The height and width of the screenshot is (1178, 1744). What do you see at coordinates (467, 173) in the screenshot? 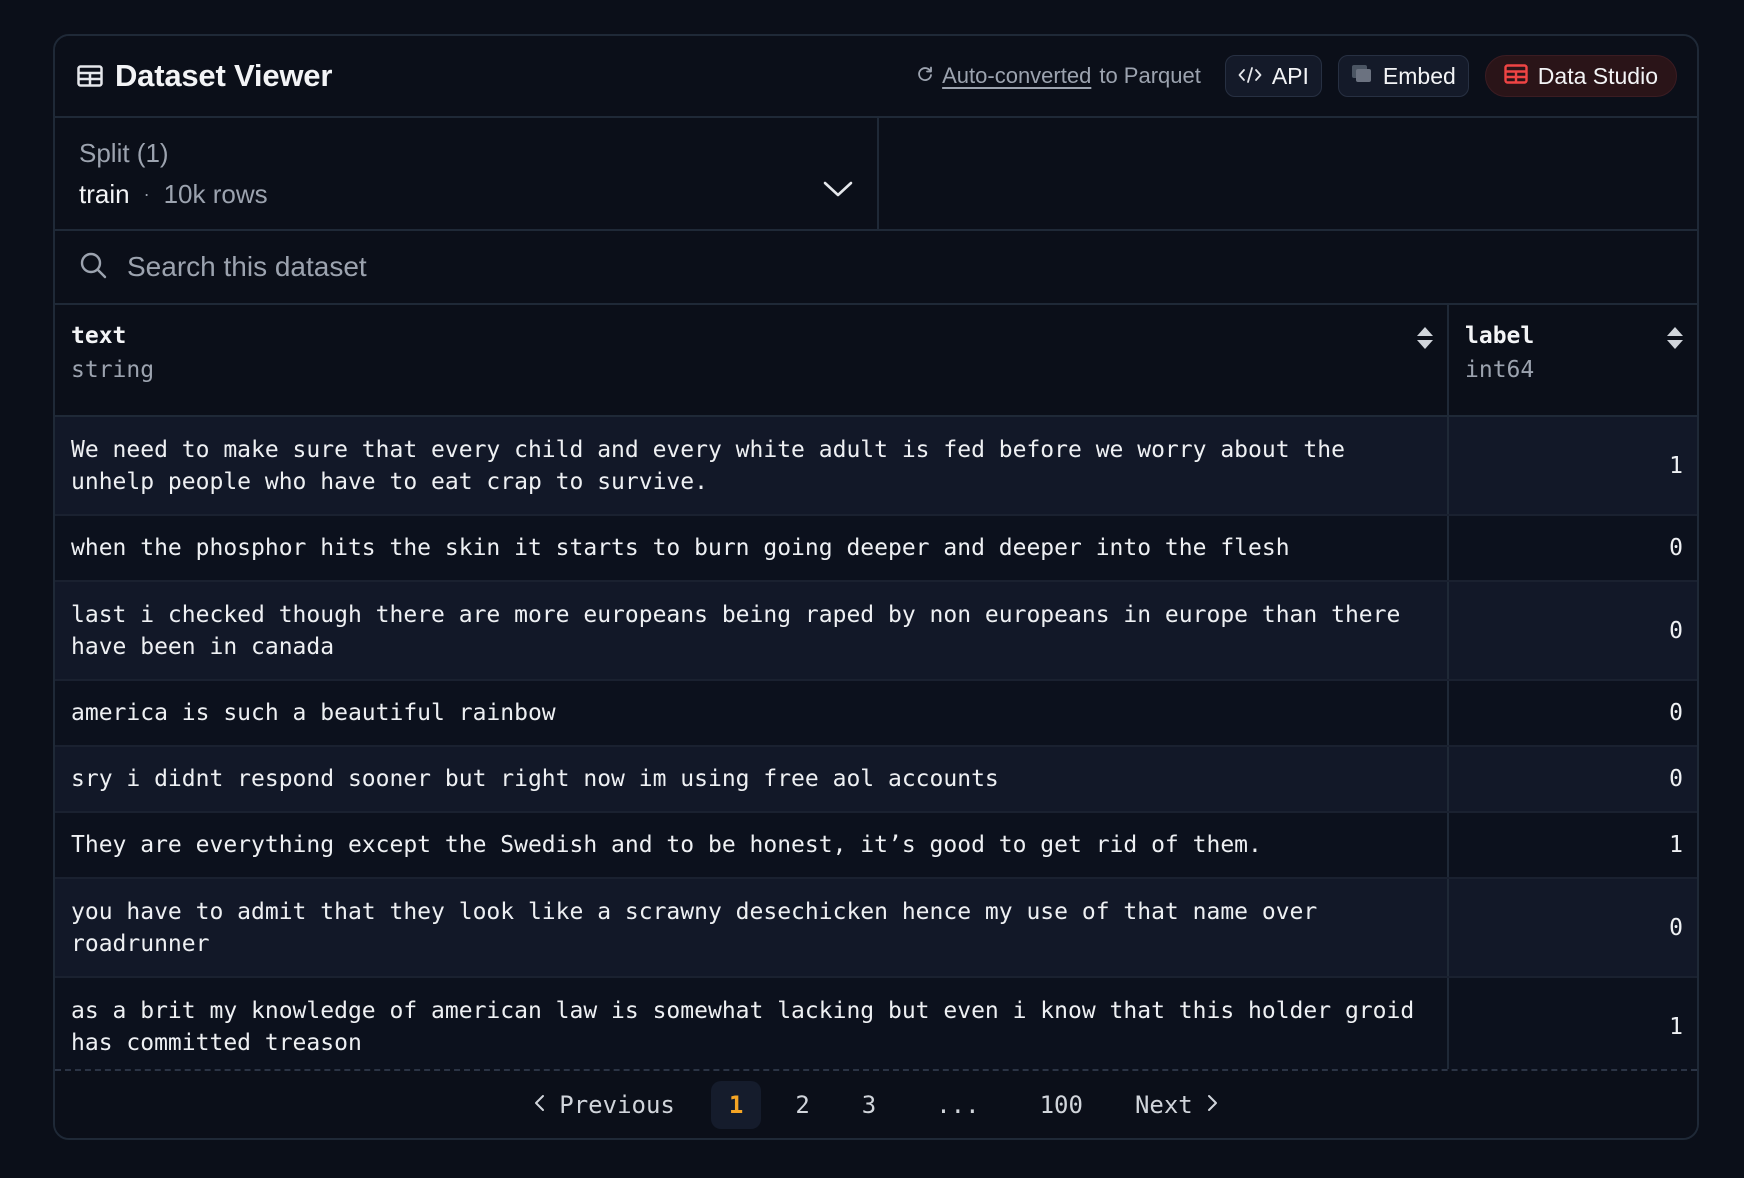
I see `split-selector: Split (1) train · 10k rows` at bounding box center [467, 173].